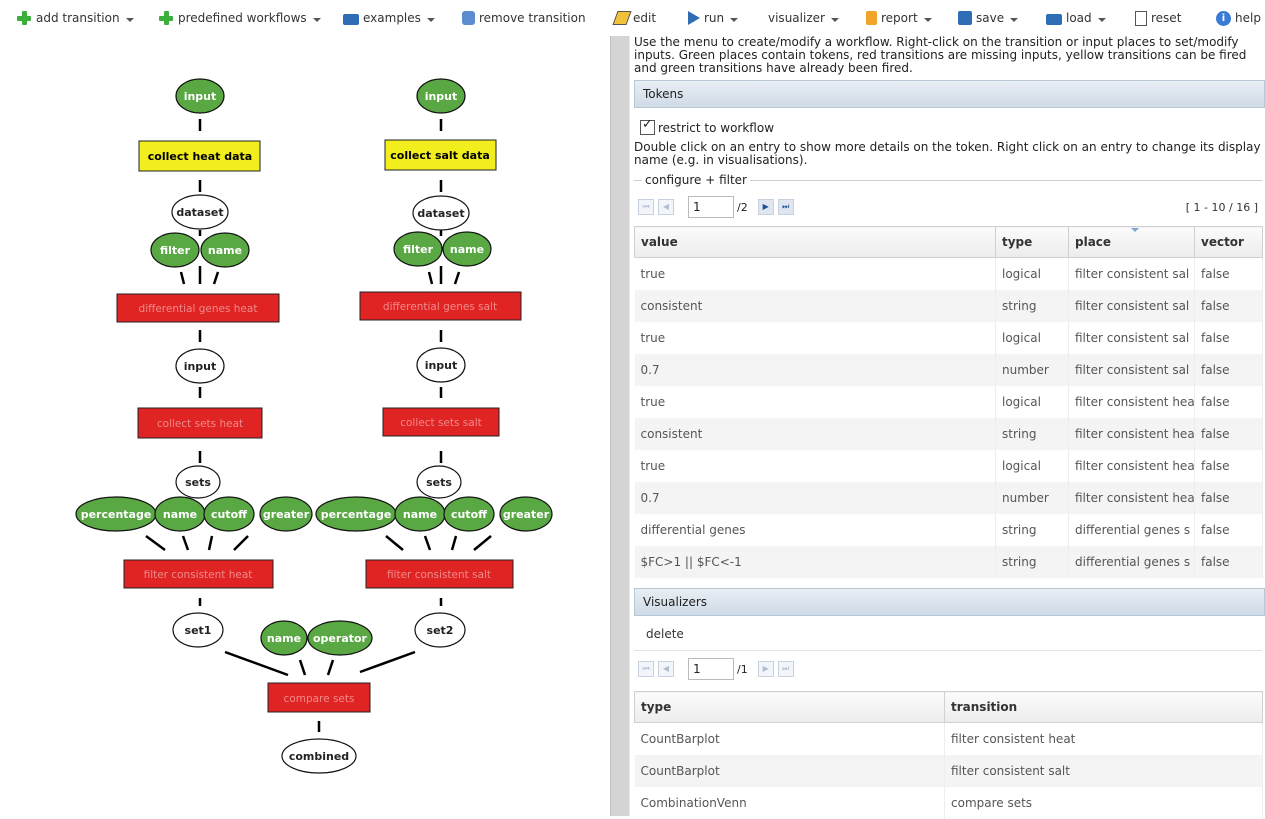 The width and height of the screenshot is (1265, 819). I want to click on save-menu: save, so click(988, 18).